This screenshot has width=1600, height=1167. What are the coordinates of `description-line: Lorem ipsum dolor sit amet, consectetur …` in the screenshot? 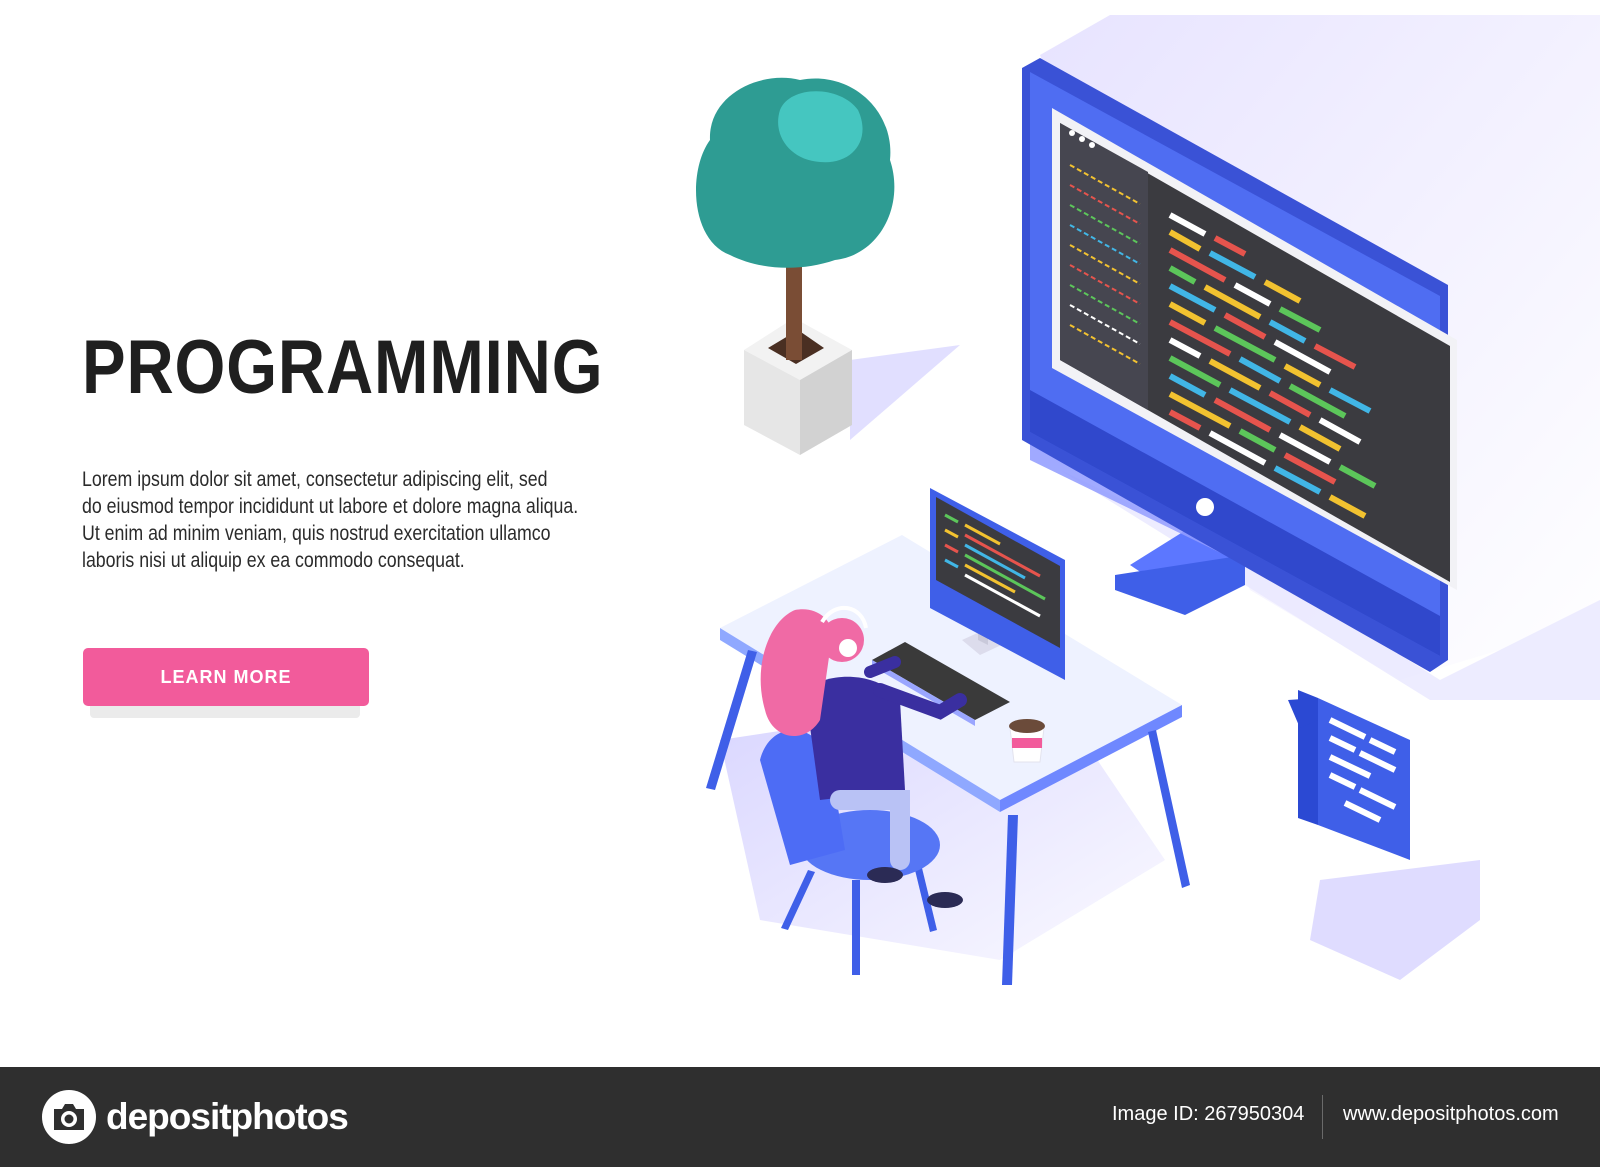 It's located at (315, 479).